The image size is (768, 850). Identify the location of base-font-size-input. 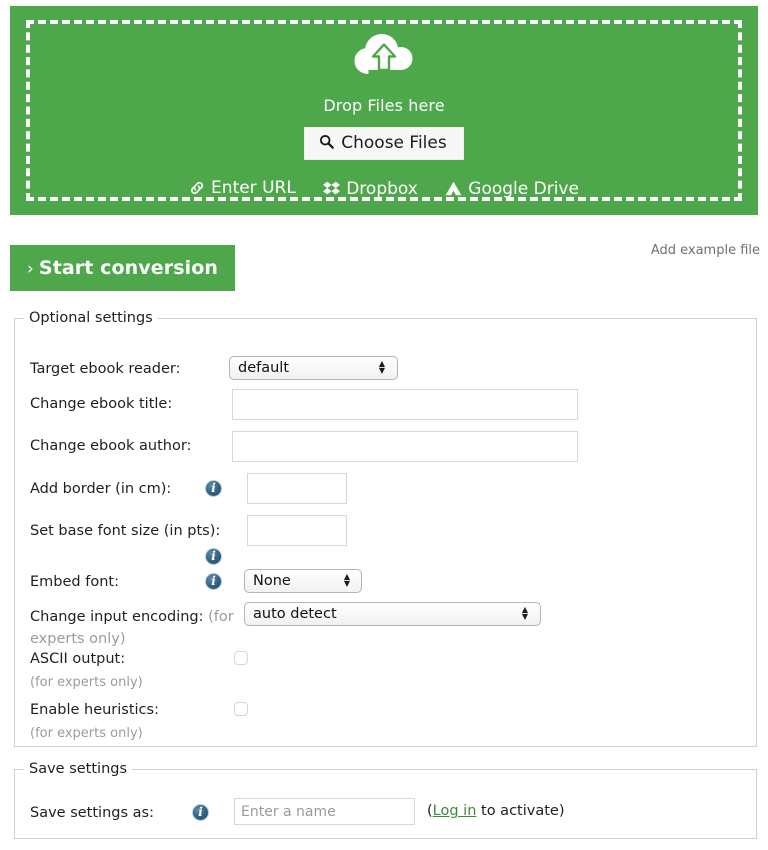
(297, 530).